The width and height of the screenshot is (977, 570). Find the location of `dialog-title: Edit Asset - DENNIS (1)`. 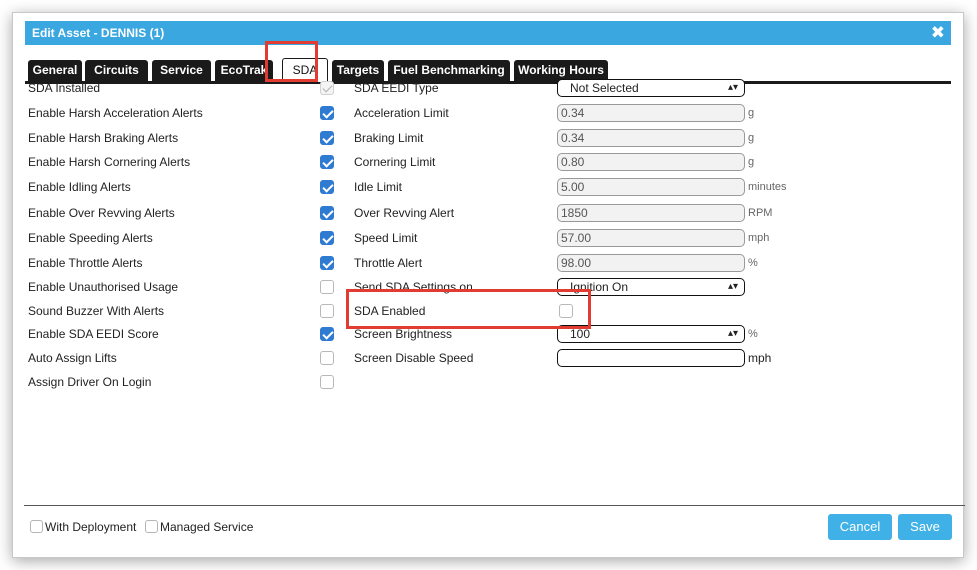

dialog-title: Edit Asset - DENNIS (1) is located at coordinates (98, 33).